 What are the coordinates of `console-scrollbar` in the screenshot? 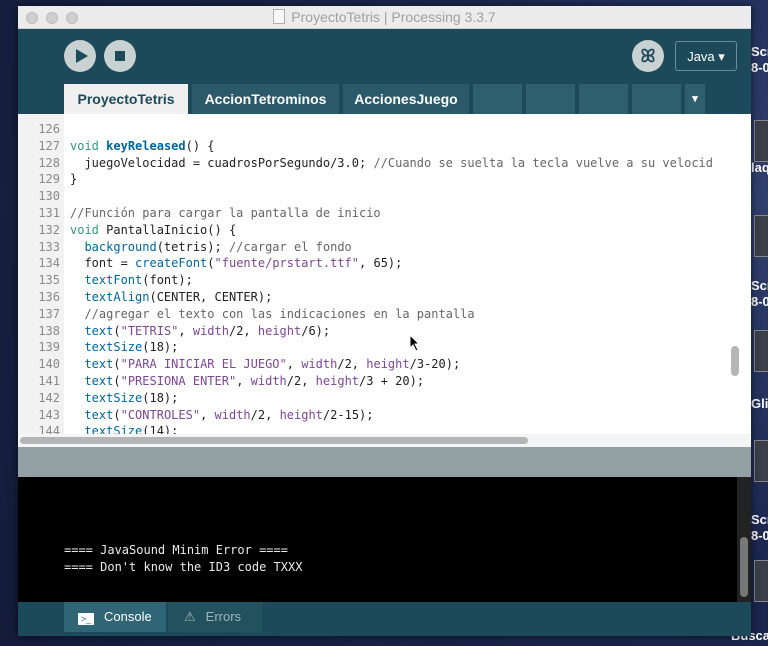 It's located at (744, 539).